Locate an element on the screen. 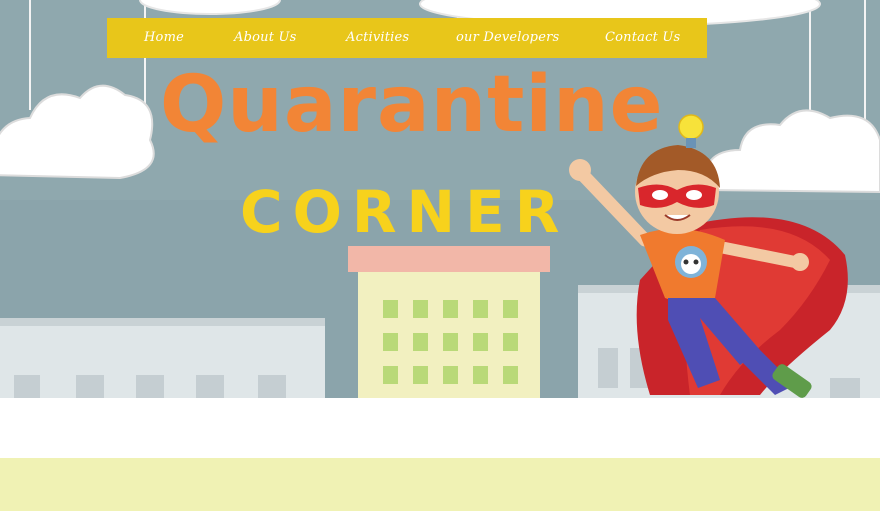 The width and height of the screenshot is (880, 511). building-center is located at coordinates (449, 322).